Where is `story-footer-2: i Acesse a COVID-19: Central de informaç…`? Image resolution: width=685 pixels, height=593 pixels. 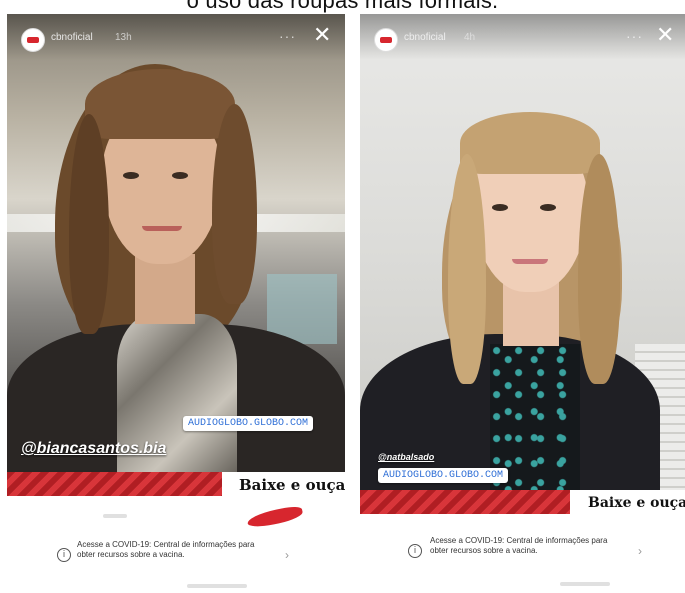 story-footer-2: i Acesse a COVID-19: Central de informaç… is located at coordinates (522, 555).